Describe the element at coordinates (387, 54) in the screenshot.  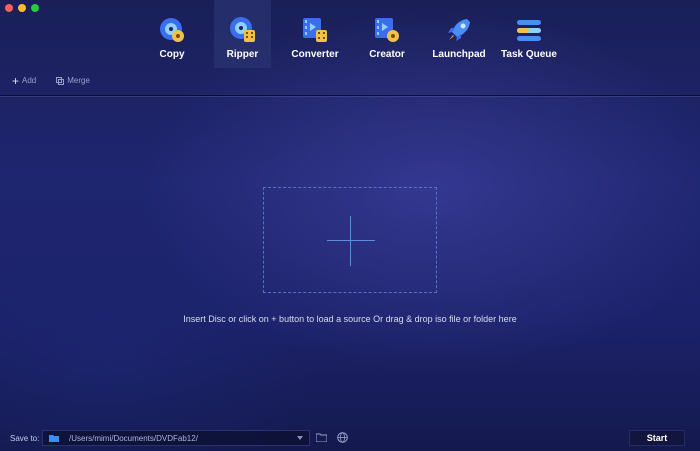
I see `nav-creator-label: Creator` at that location.